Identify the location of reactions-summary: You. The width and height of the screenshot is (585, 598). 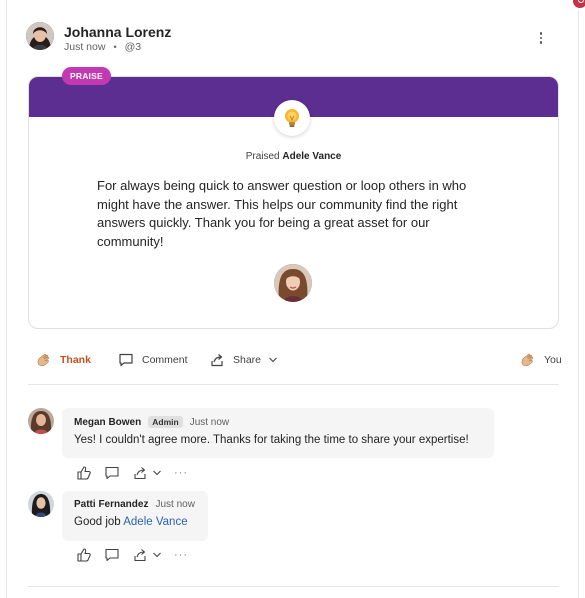
(541, 360).